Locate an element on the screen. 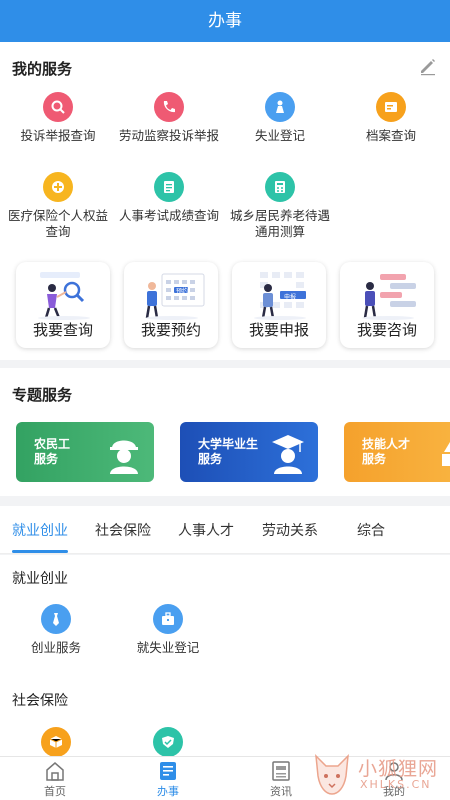 The width and height of the screenshot is (450, 800). folder-icon is located at coordinates (391, 107).